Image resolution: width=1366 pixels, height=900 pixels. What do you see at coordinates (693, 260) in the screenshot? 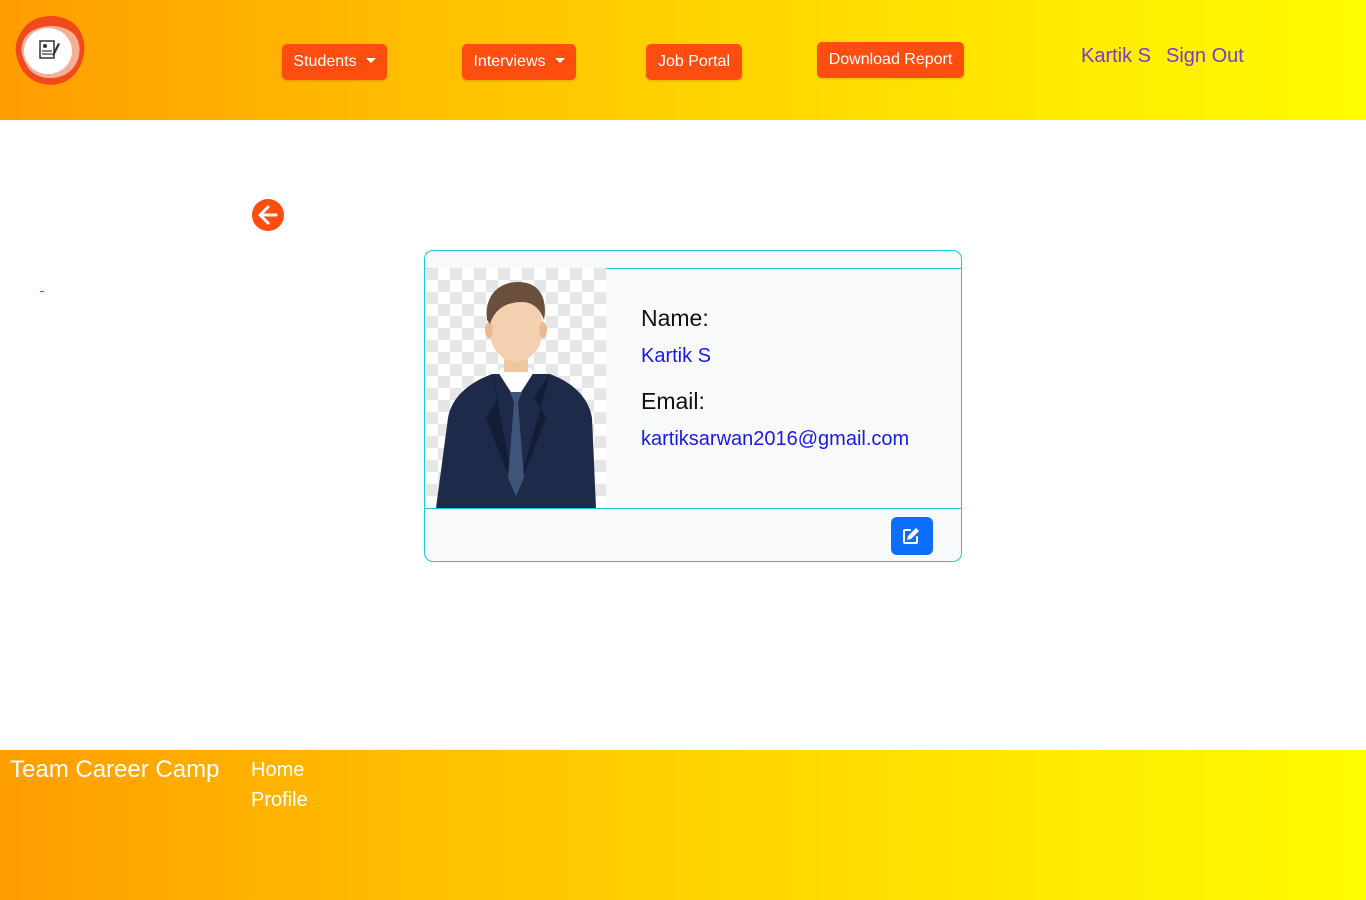
I see `card-header` at bounding box center [693, 260].